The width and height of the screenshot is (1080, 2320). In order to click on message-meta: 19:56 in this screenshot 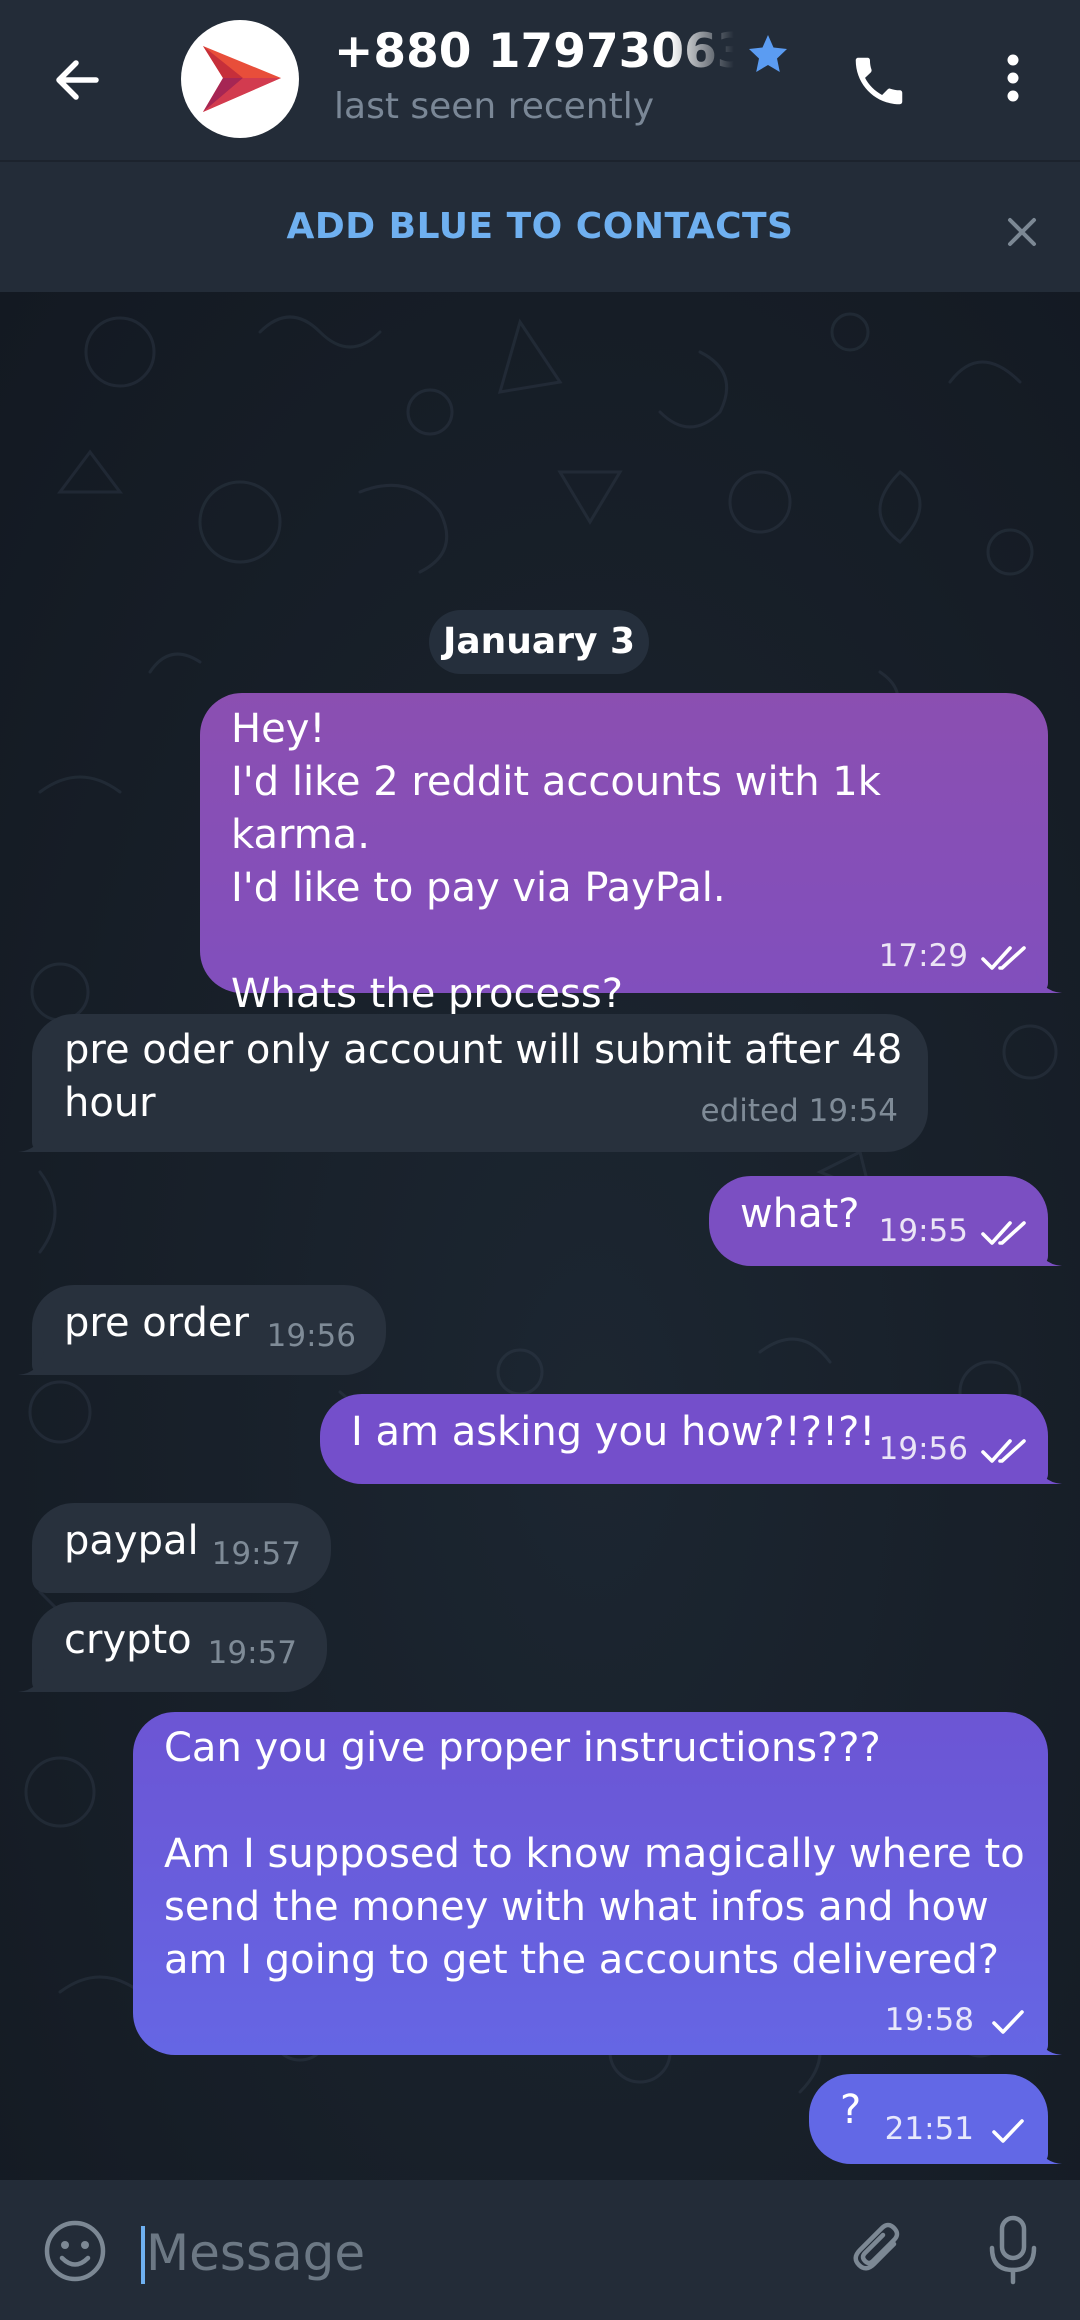, I will do `click(954, 1449)`.